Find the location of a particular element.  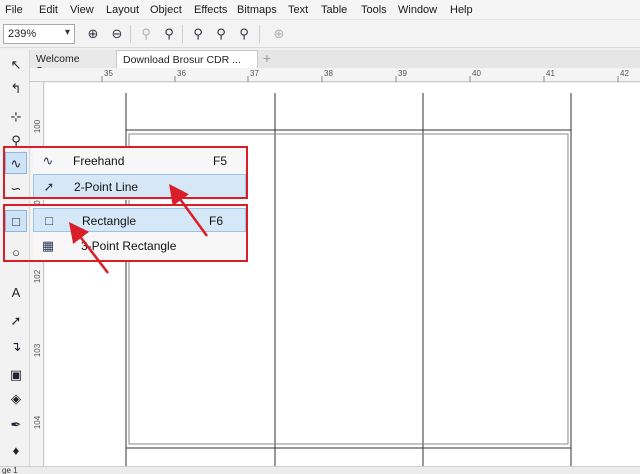

menu-file: File is located at coordinates (14, 10).